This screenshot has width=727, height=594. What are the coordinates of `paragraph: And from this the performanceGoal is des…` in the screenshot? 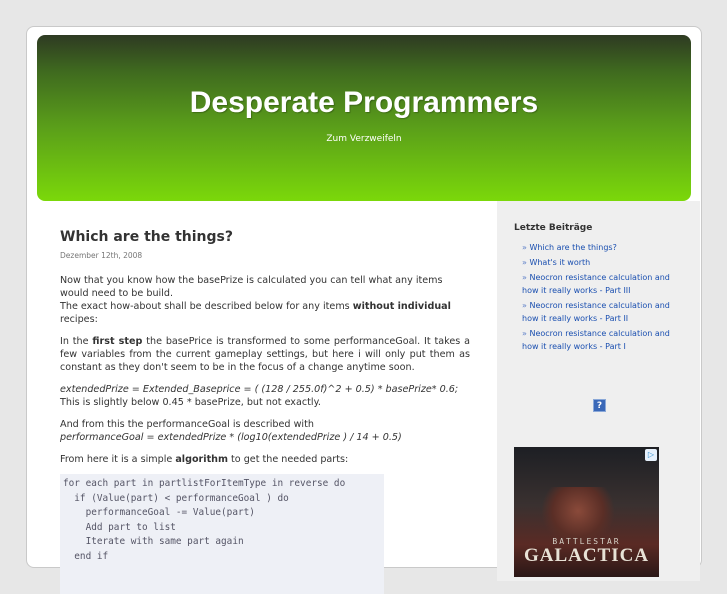 It's located at (265, 431).